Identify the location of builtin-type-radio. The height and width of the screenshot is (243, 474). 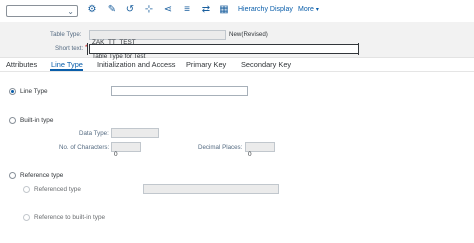
(12, 120).